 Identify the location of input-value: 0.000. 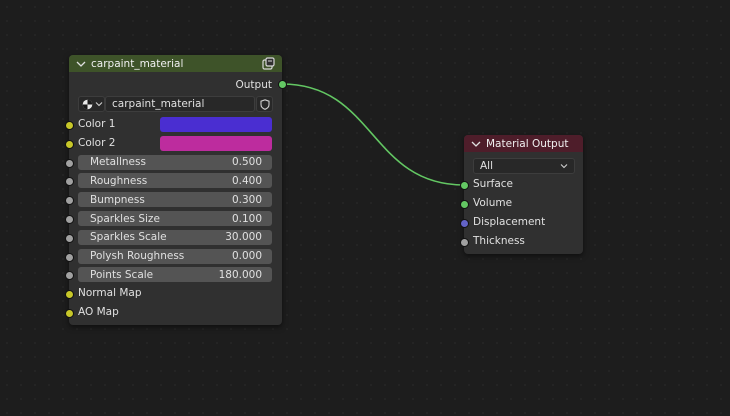
(246, 256).